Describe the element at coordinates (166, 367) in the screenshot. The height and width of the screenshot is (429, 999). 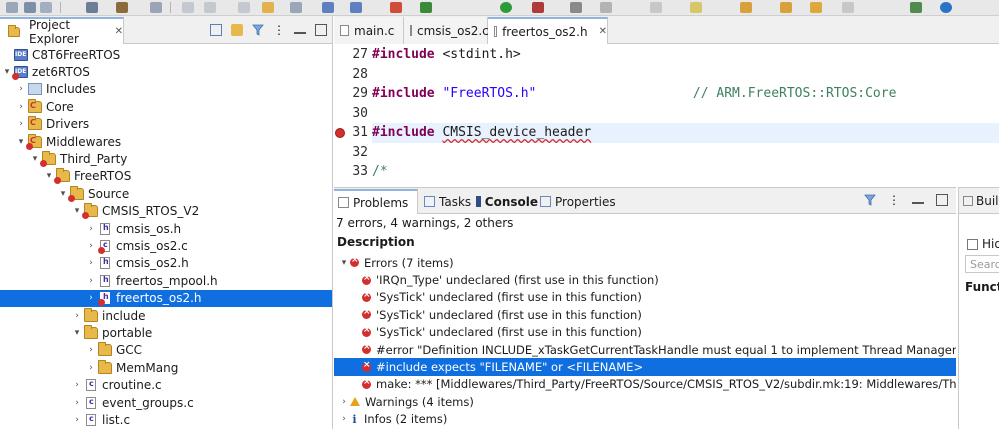
I see `tree-item-memmang: › MemMang` at that location.